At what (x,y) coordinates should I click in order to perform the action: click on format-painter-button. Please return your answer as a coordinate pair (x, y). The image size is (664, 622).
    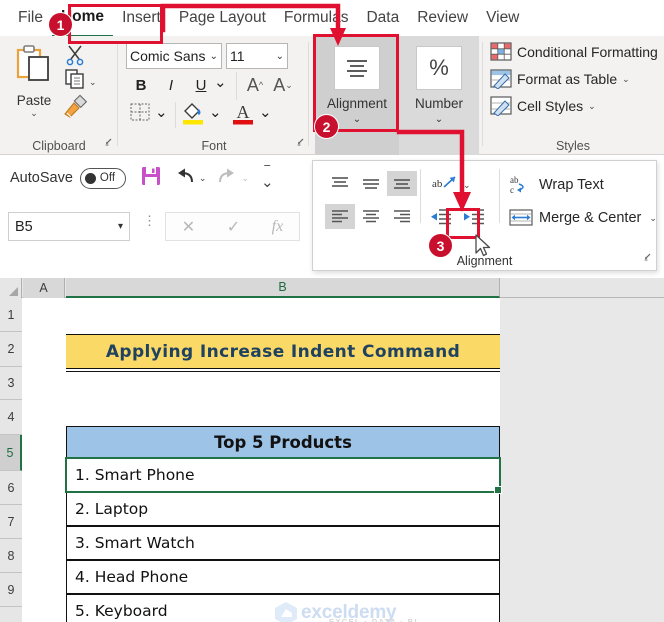
    Looking at the image, I should click on (75, 108).